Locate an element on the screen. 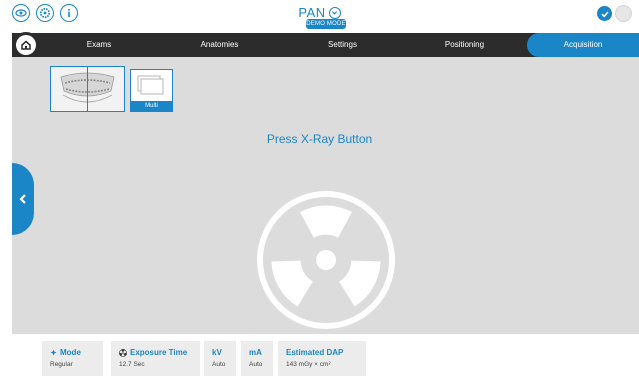 This screenshot has width=639, height=376. side-panel-toggle is located at coordinates (23, 199).